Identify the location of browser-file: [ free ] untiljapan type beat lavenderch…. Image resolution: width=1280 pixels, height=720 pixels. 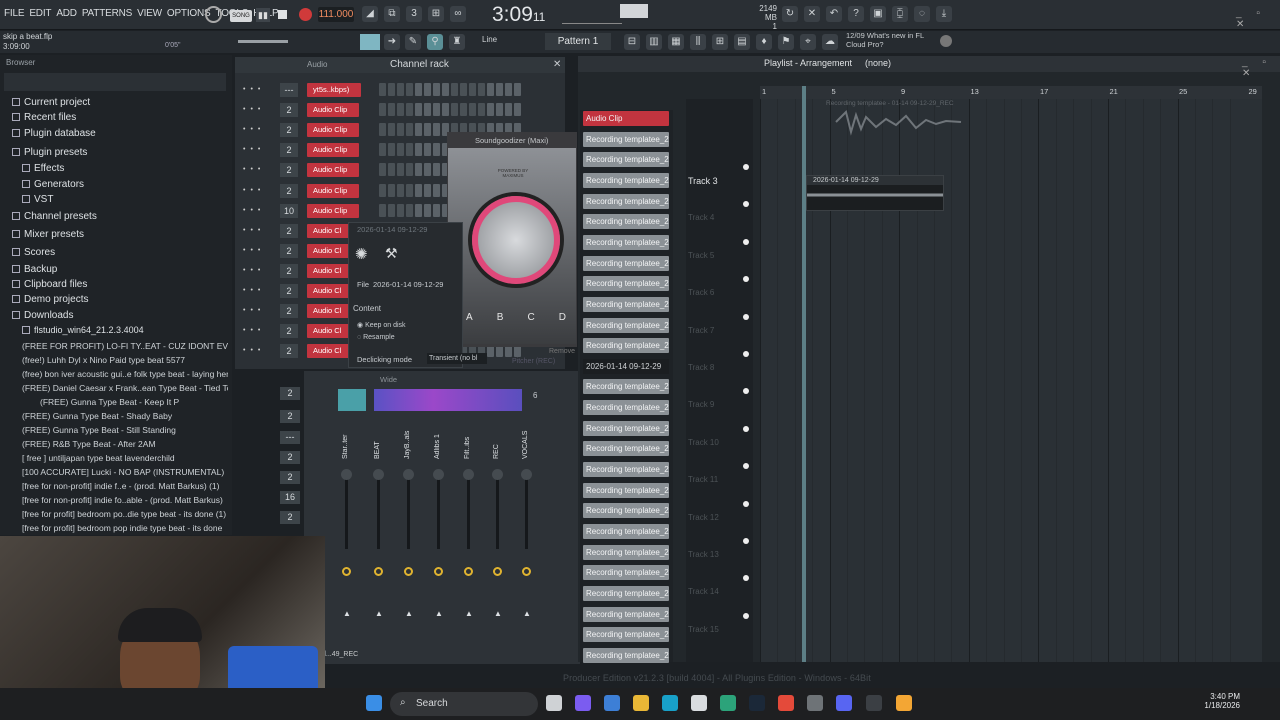
(125, 458).